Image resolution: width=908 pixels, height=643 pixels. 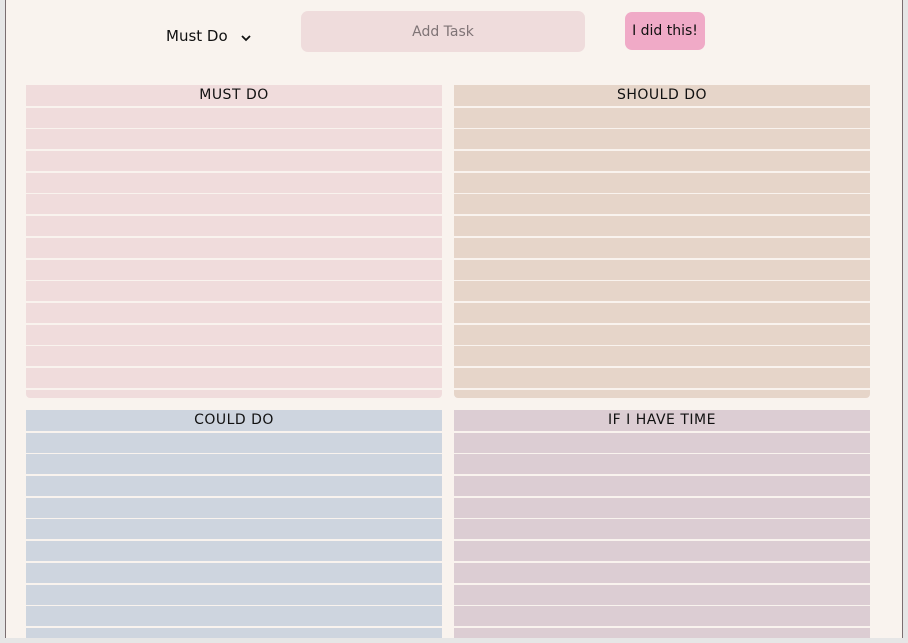 I want to click on toolbar: Must Do I did this!, so click(x=454, y=35).